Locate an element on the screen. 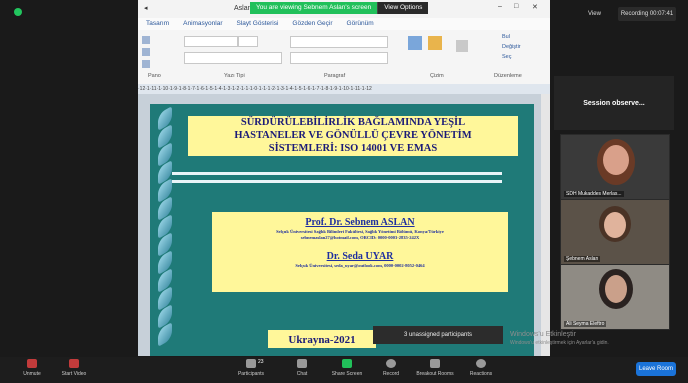 The height and width of the screenshot is (383, 688). maximize-icon: □ is located at coordinates (516, 6).